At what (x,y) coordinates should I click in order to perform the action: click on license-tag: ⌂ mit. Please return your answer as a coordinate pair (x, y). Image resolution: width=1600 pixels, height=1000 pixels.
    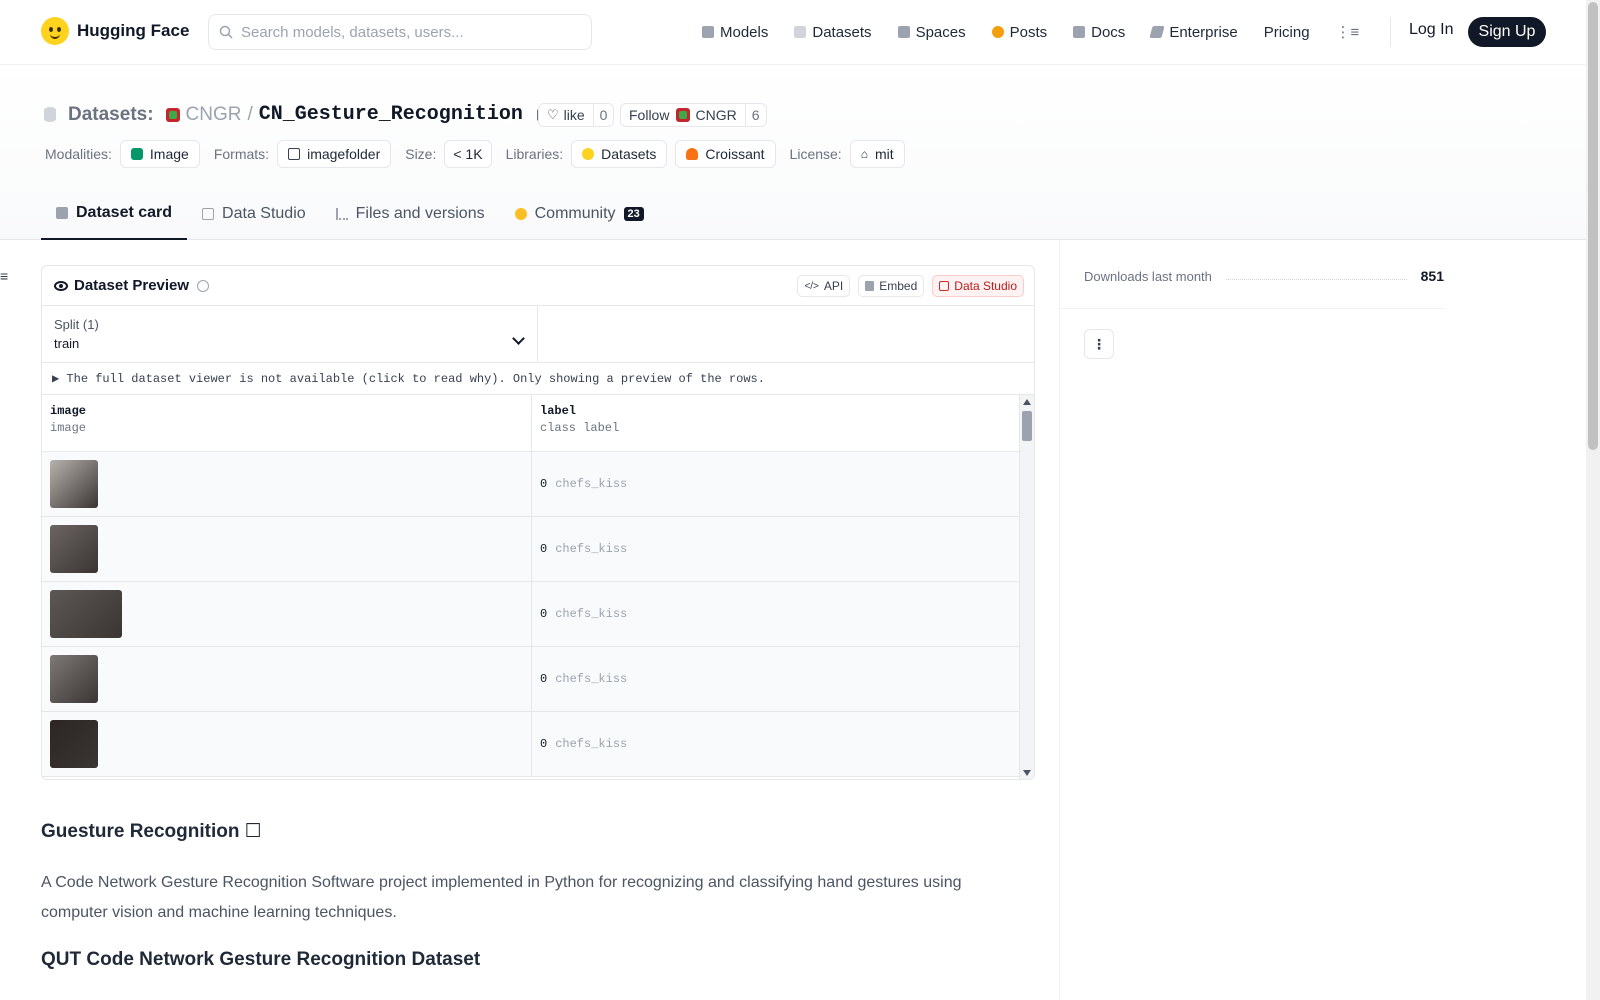
    Looking at the image, I should click on (877, 154).